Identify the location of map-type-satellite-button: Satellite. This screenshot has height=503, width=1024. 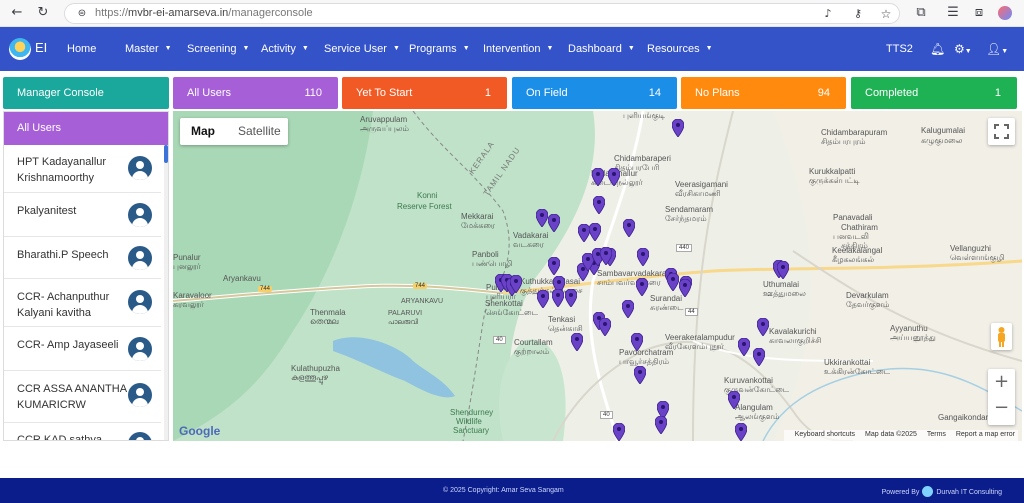
(259, 131).